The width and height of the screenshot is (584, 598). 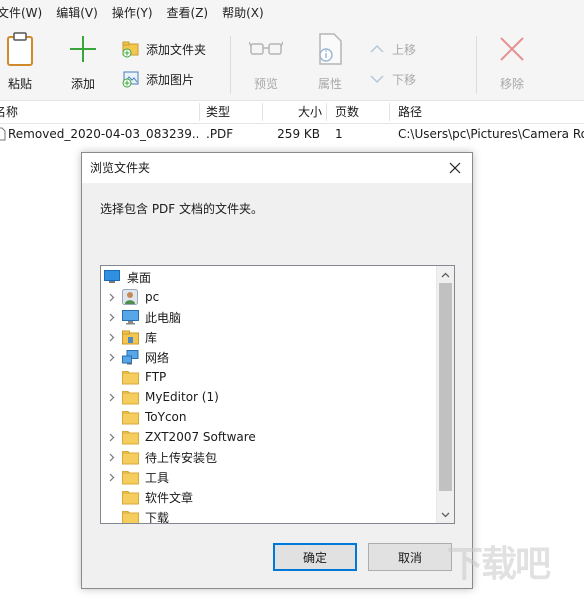 I want to click on dialog-title: 浏览文件夹, so click(x=120, y=168).